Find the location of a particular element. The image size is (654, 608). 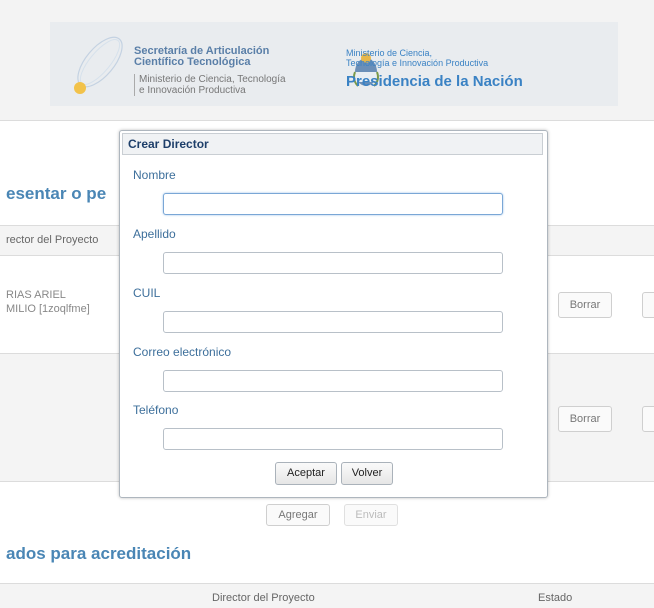

add-button: Agregar is located at coordinates (298, 515).